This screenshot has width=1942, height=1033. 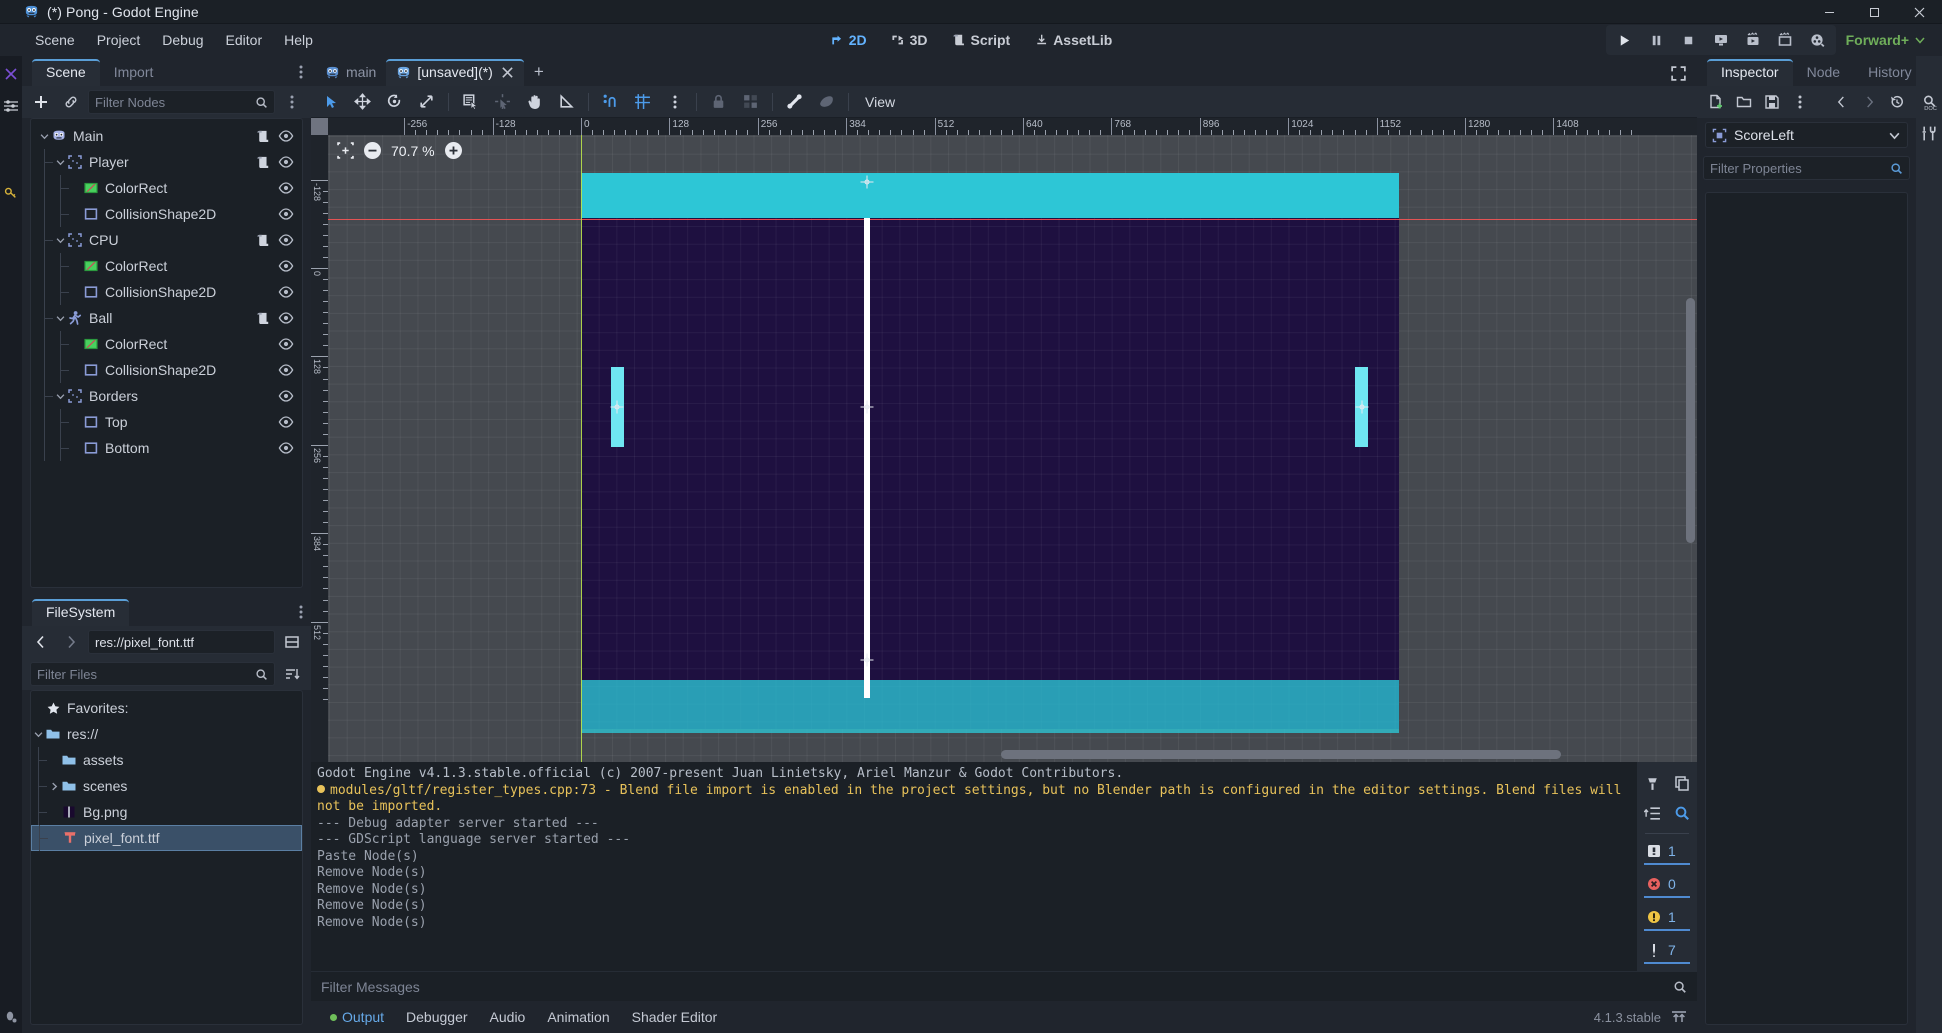 I want to click on history-back-button, so click(x=1841, y=102).